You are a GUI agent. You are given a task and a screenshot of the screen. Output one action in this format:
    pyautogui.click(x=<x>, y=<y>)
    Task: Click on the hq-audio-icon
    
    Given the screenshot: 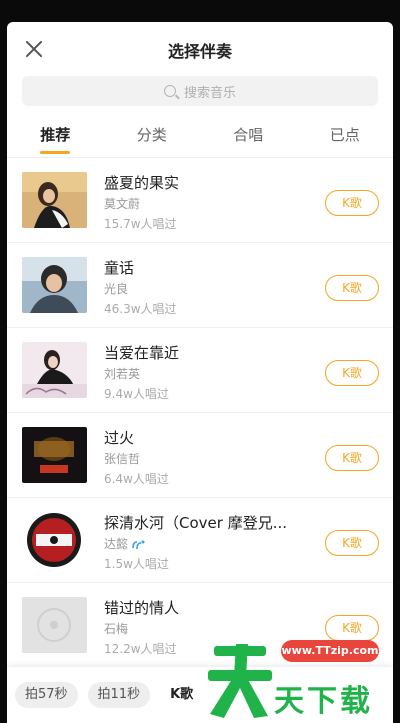 What is the action you would take?
    pyautogui.click(x=138, y=544)
    